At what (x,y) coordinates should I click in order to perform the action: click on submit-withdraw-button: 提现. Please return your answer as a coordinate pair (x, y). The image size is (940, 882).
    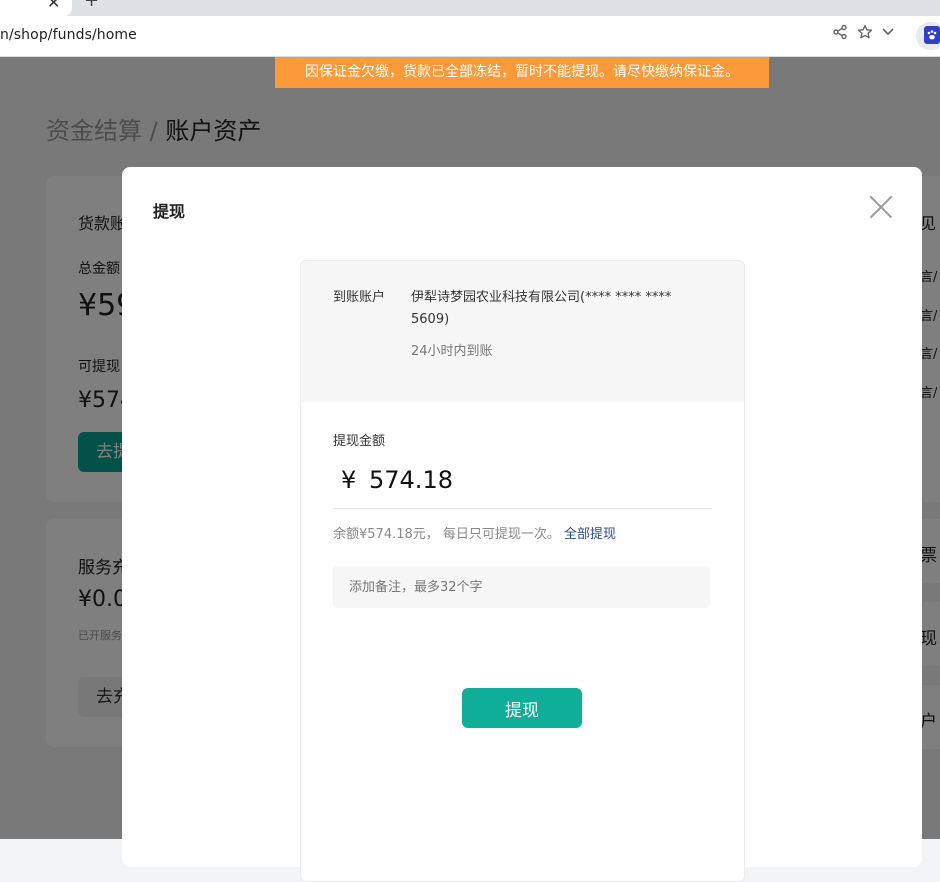
    Looking at the image, I should click on (522, 708).